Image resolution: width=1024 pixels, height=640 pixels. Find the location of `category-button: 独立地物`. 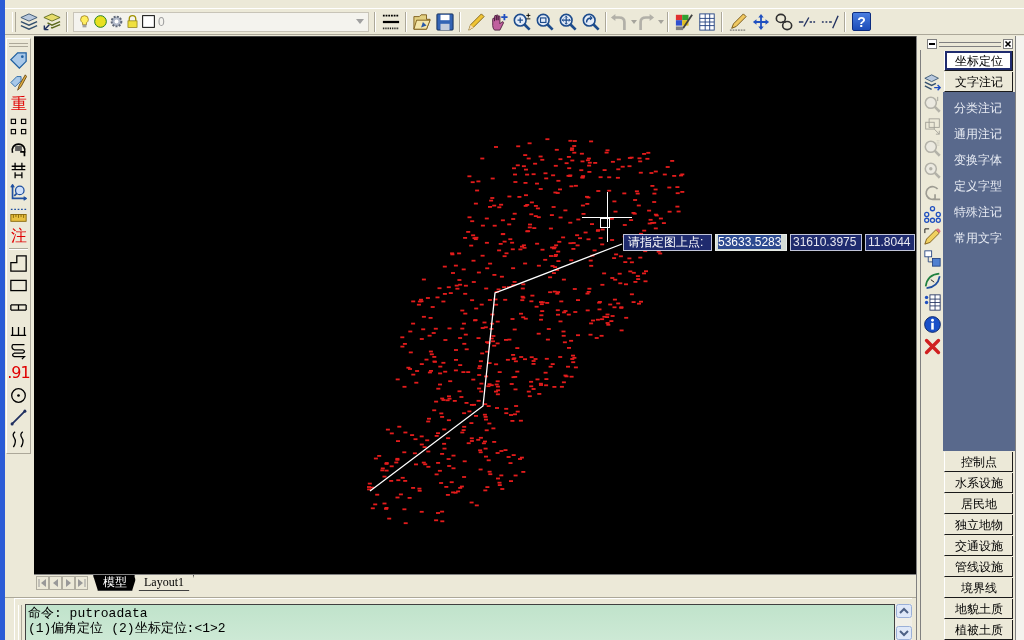

category-button: 独立地物 is located at coordinates (978, 525).